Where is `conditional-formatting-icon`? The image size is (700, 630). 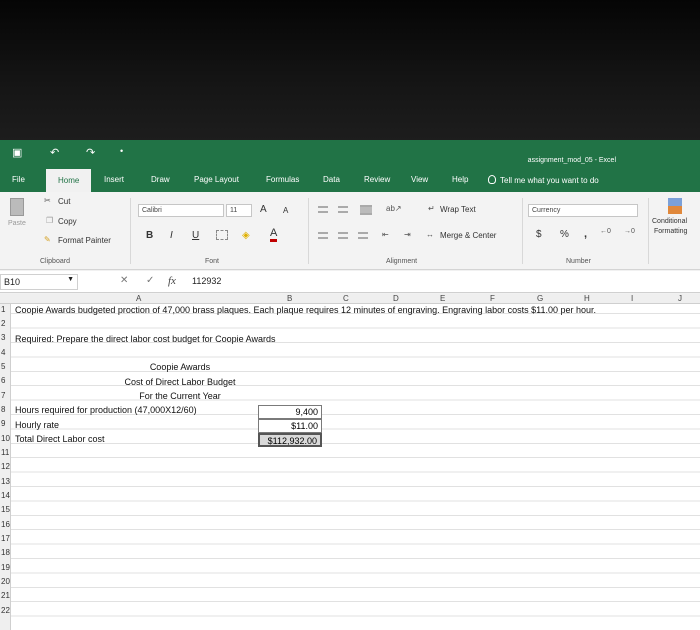
conditional-formatting-icon is located at coordinates (675, 206).